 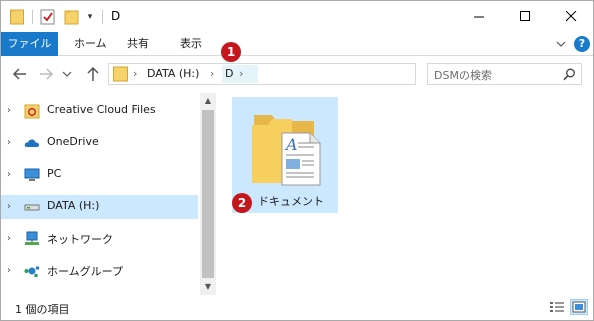 I want to click on svg-text: A, so click(x=291, y=144).